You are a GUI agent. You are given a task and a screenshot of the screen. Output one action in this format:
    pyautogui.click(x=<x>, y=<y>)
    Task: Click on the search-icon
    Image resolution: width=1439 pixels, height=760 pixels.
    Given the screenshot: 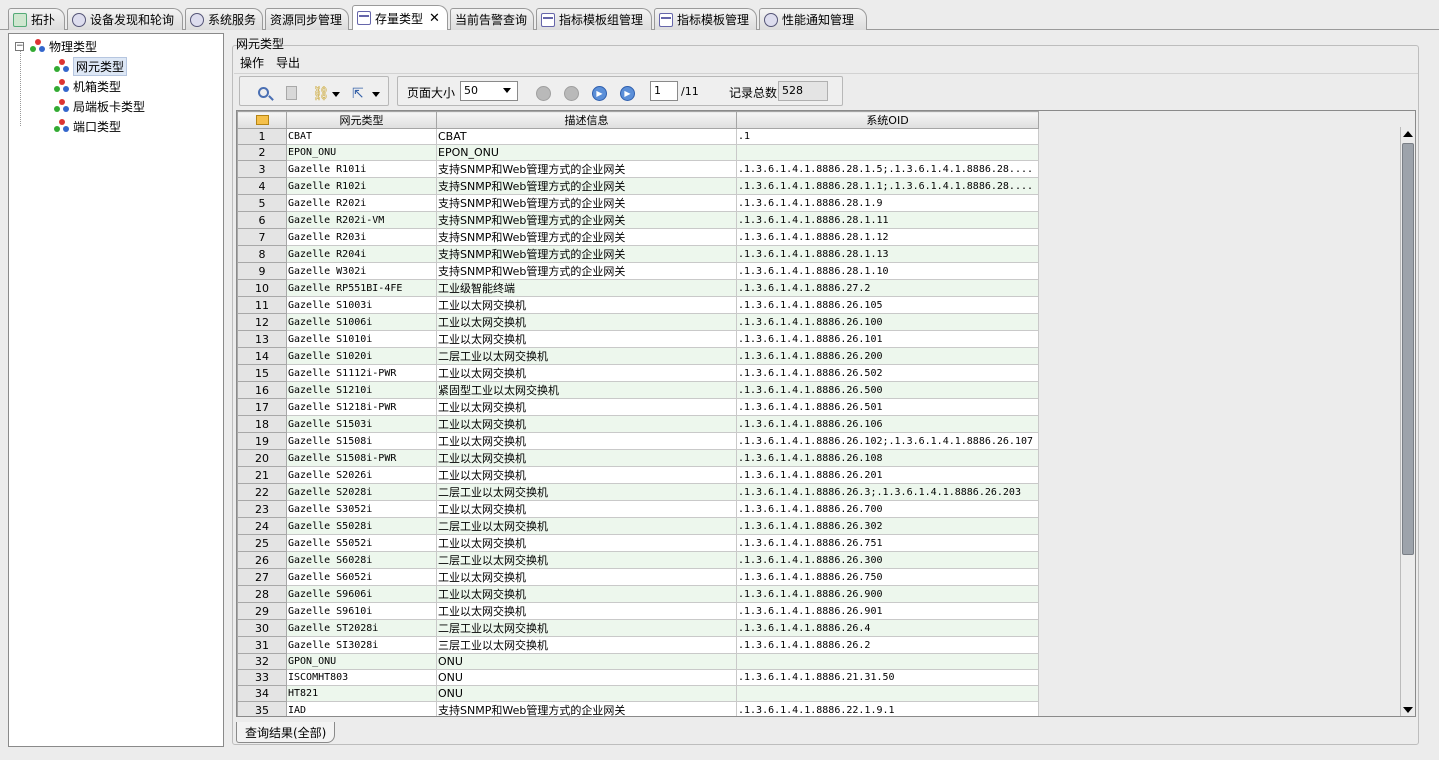 What is the action you would take?
    pyautogui.click(x=263, y=92)
    